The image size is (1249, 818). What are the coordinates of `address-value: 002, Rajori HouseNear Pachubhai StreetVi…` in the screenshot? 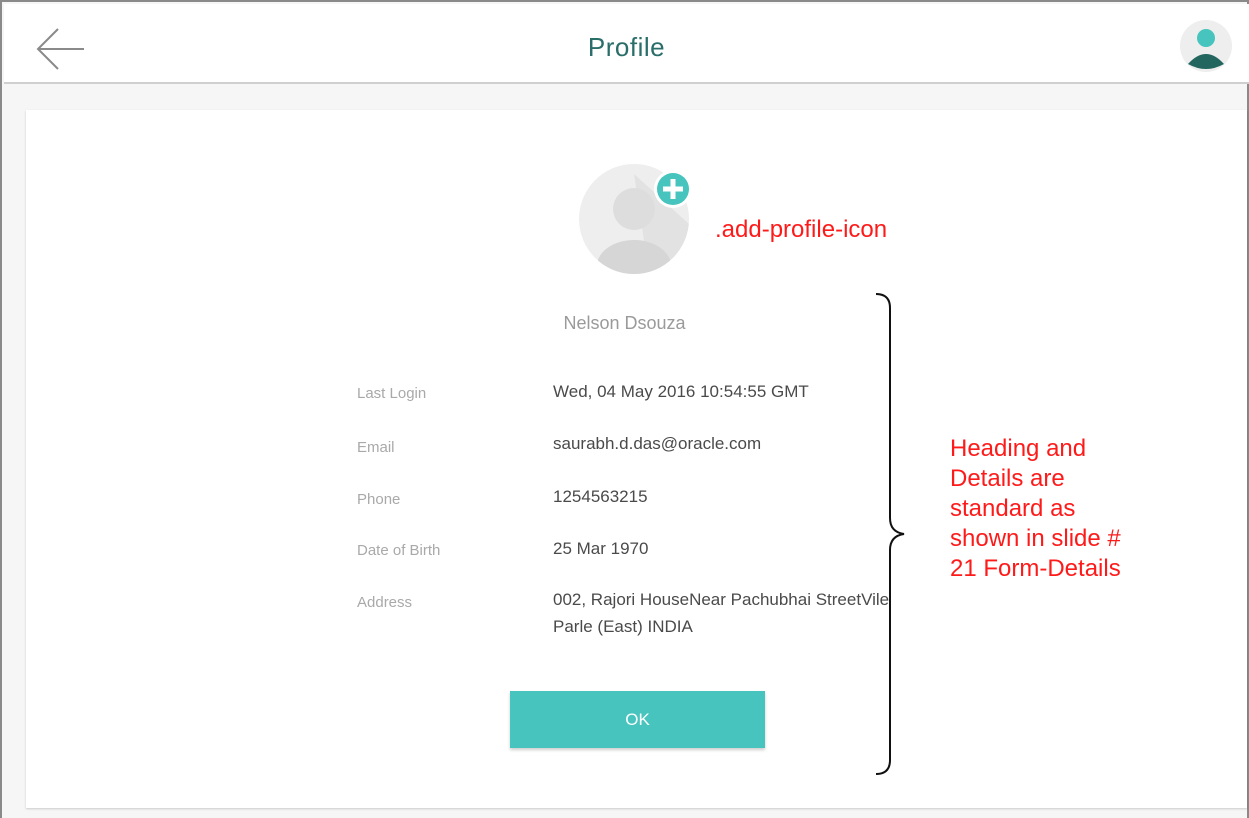 It's located at (721, 613).